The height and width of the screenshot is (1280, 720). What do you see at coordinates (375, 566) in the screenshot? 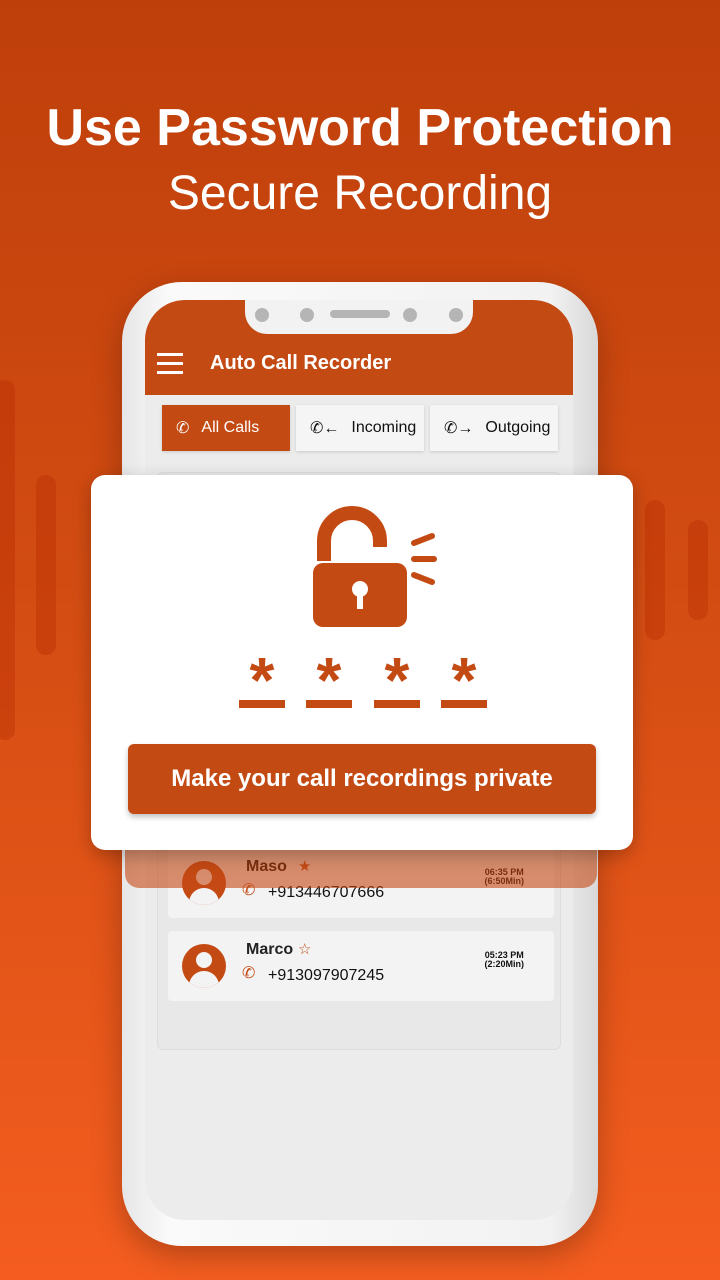
I see `unlocked-padlock-icon` at bounding box center [375, 566].